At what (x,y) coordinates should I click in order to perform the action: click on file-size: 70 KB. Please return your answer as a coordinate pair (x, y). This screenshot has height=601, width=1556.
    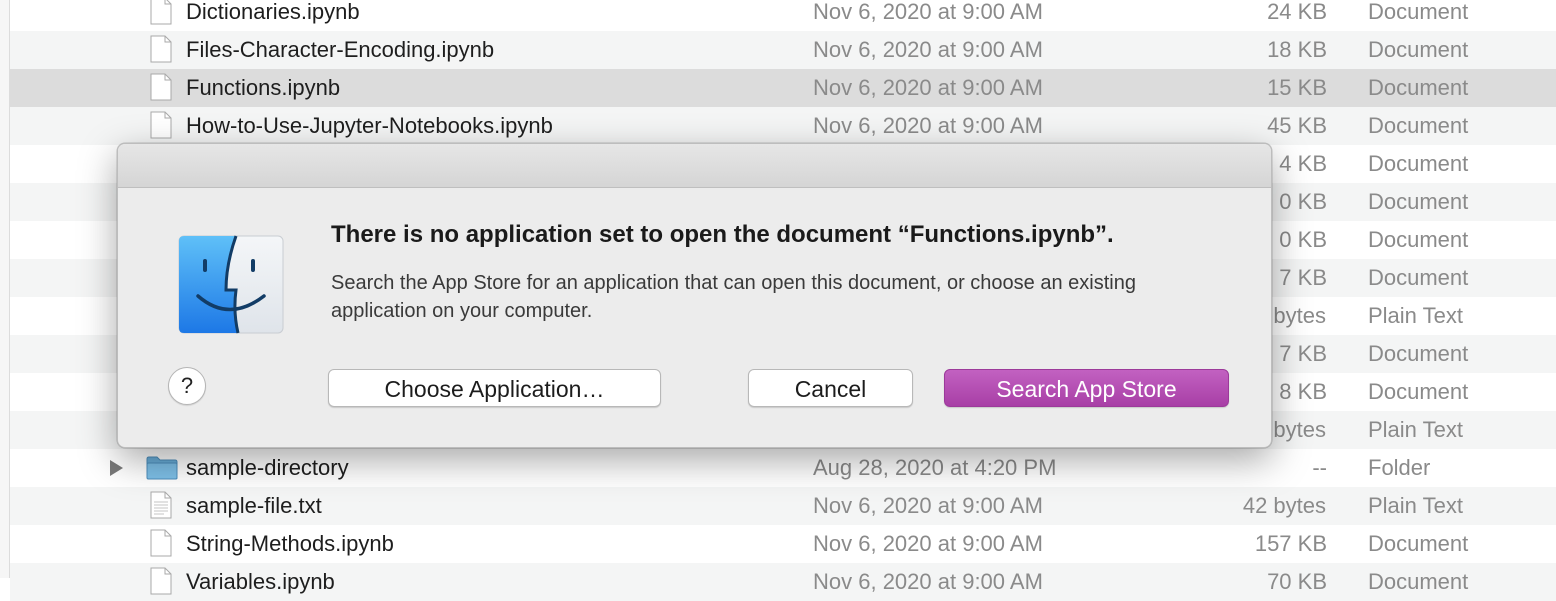
    Looking at the image, I should click on (1297, 581).